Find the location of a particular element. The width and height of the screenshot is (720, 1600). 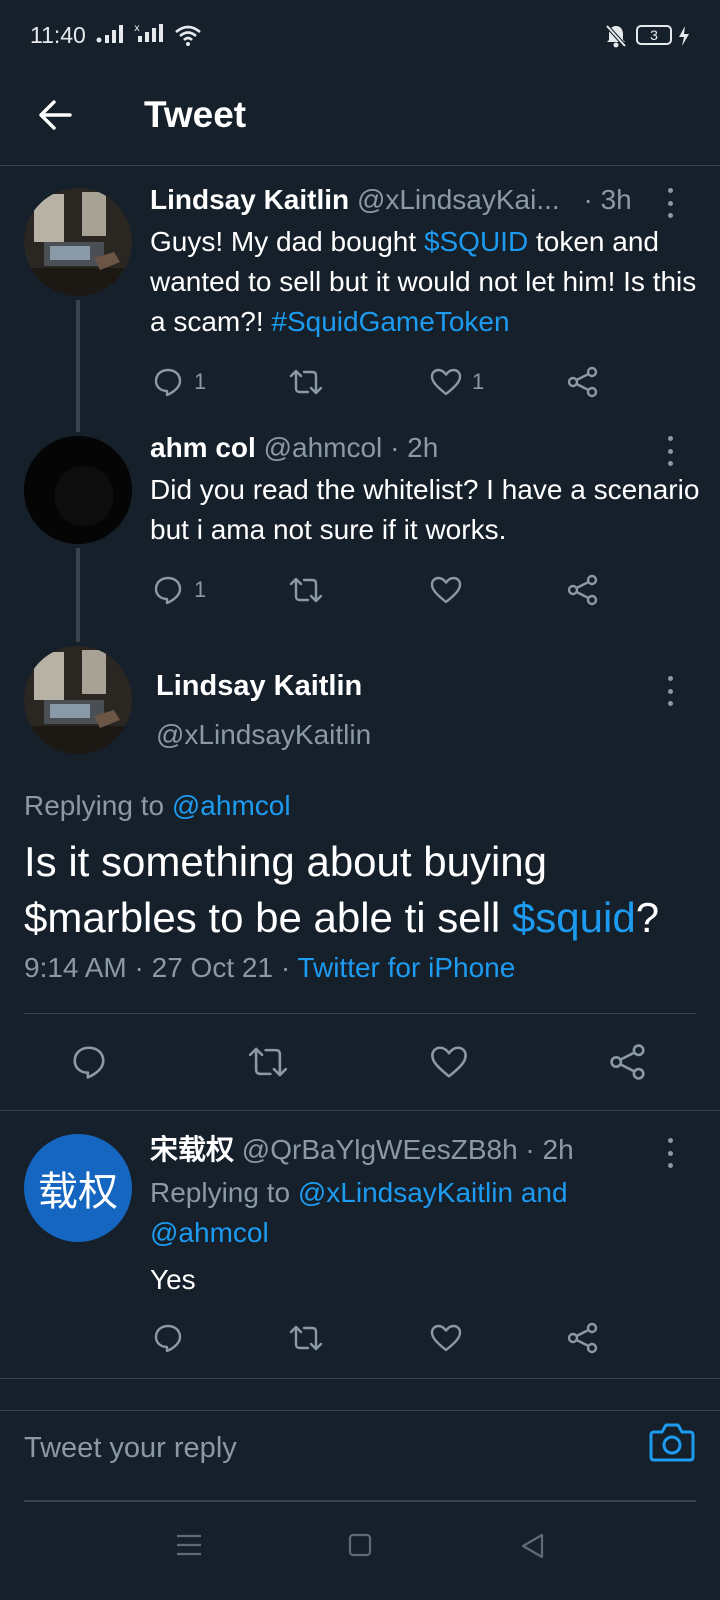

hashtag-link: #SquidGameToken is located at coordinates (390, 321).